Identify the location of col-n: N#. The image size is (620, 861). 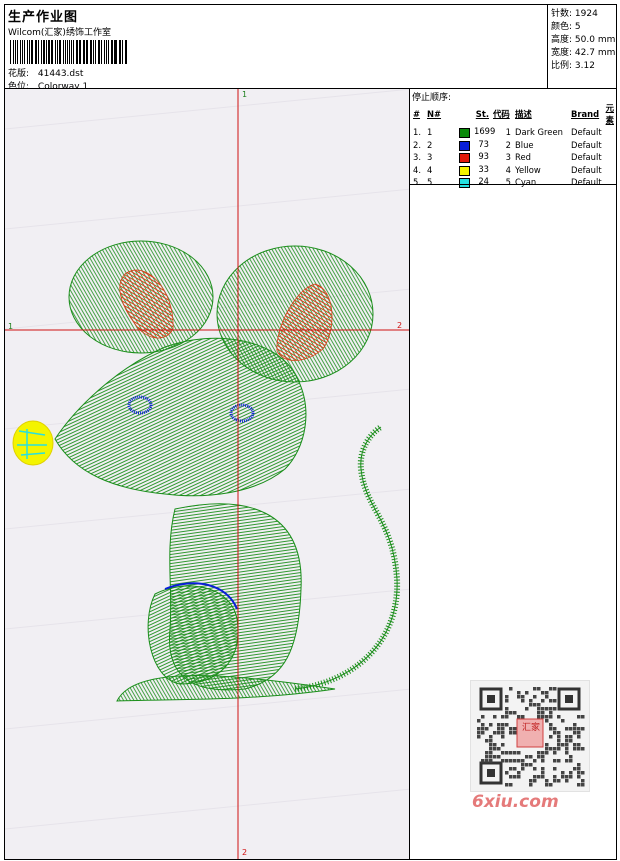
(434, 114).